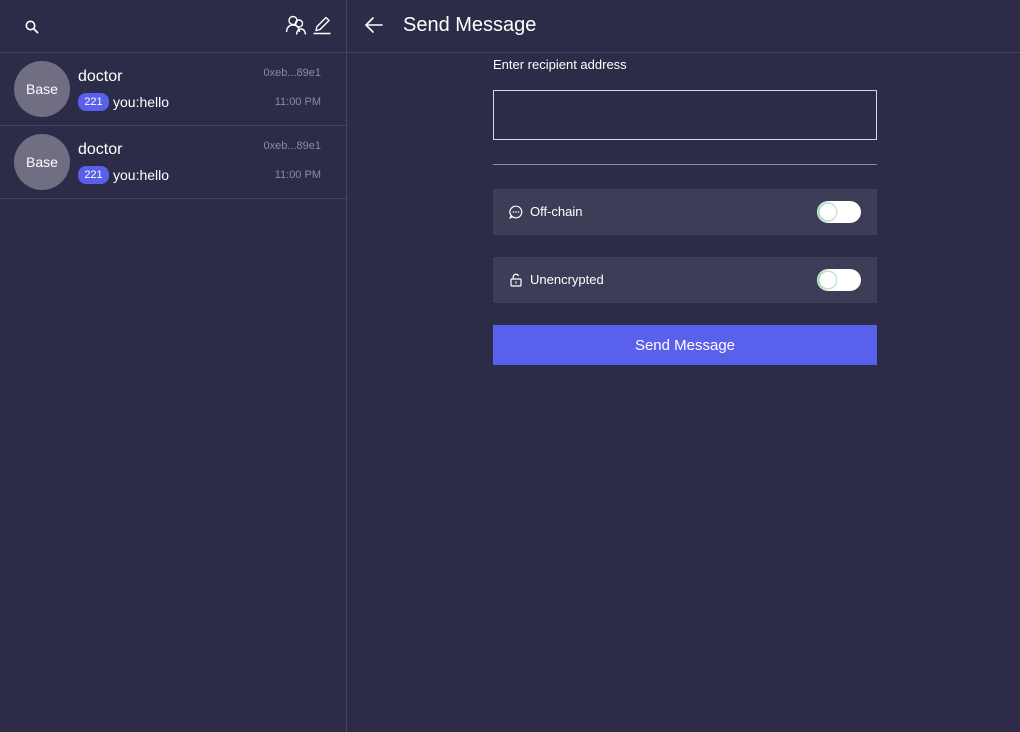  Describe the element at coordinates (173, 26) in the screenshot. I see `sidebar-header` at that location.